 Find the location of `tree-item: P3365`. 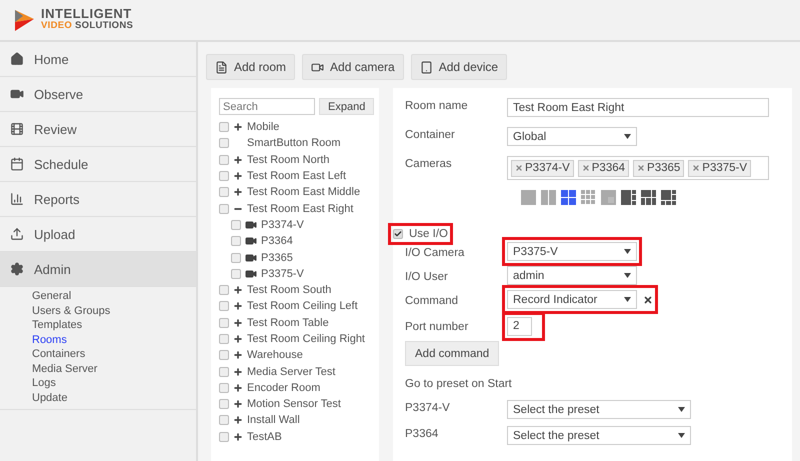

tree-item: P3365 is located at coordinates (277, 258).